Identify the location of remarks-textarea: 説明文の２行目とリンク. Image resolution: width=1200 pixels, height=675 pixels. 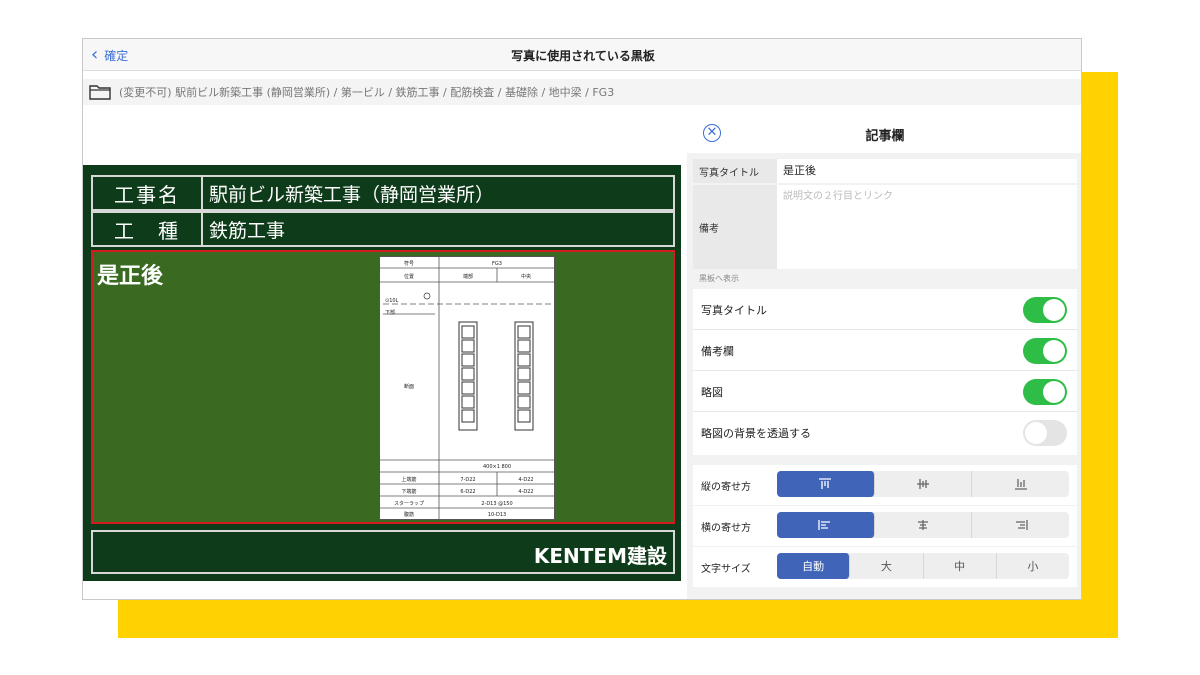
(927, 227).